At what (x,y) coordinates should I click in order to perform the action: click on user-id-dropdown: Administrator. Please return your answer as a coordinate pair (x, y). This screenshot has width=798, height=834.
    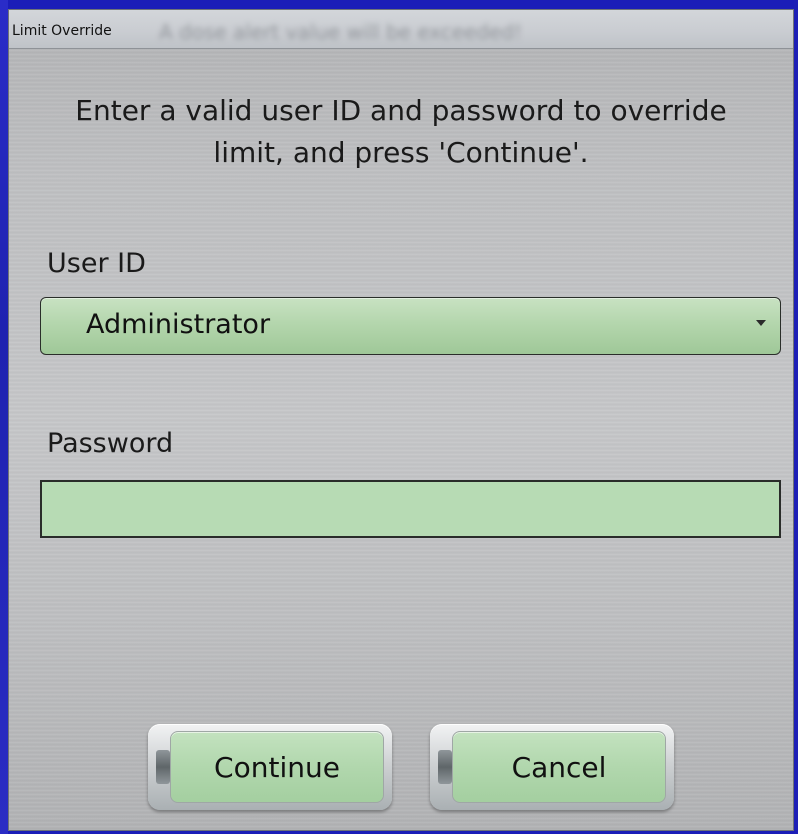
    Looking at the image, I should click on (410, 326).